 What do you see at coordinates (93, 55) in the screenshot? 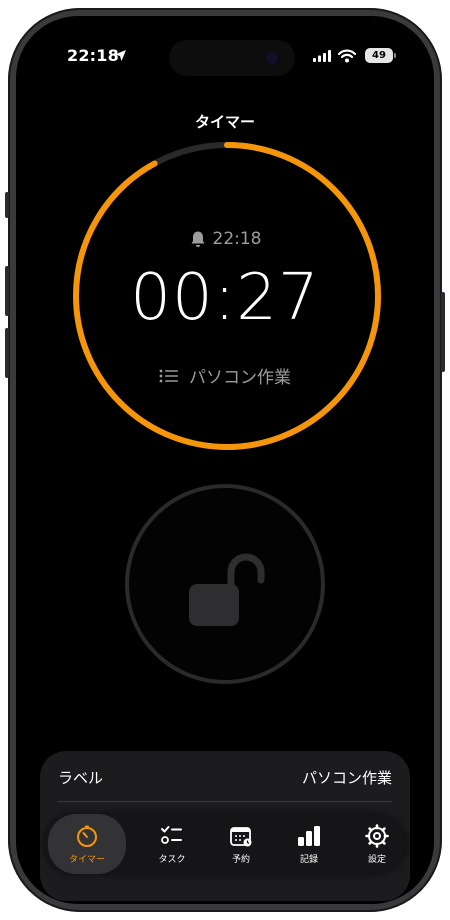
I see `status-time: 22:18` at bounding box center [93, 55].